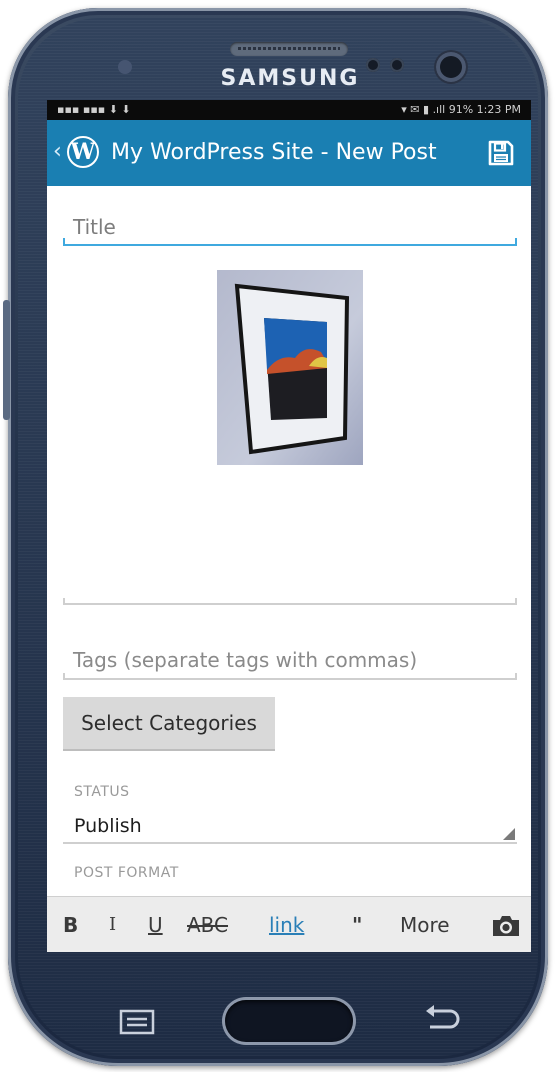 Image resolution: width=556 pixels, height=1072 pixels. Describe the element at coordinates (112, 924) in the screenshot. I see `italic-button: I` at that location.